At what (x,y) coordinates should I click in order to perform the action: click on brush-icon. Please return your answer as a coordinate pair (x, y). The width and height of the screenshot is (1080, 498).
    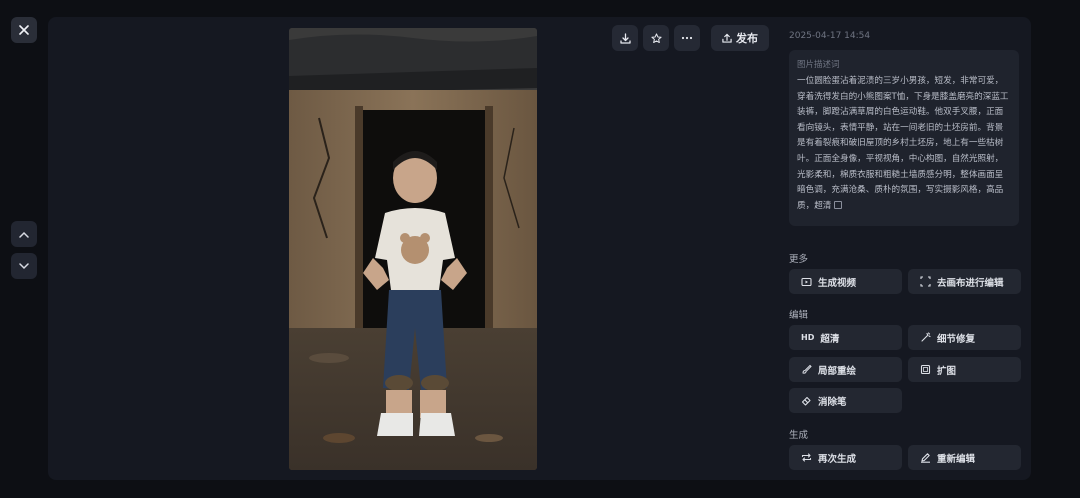
    Looking at the image, I should click on (806, 369).